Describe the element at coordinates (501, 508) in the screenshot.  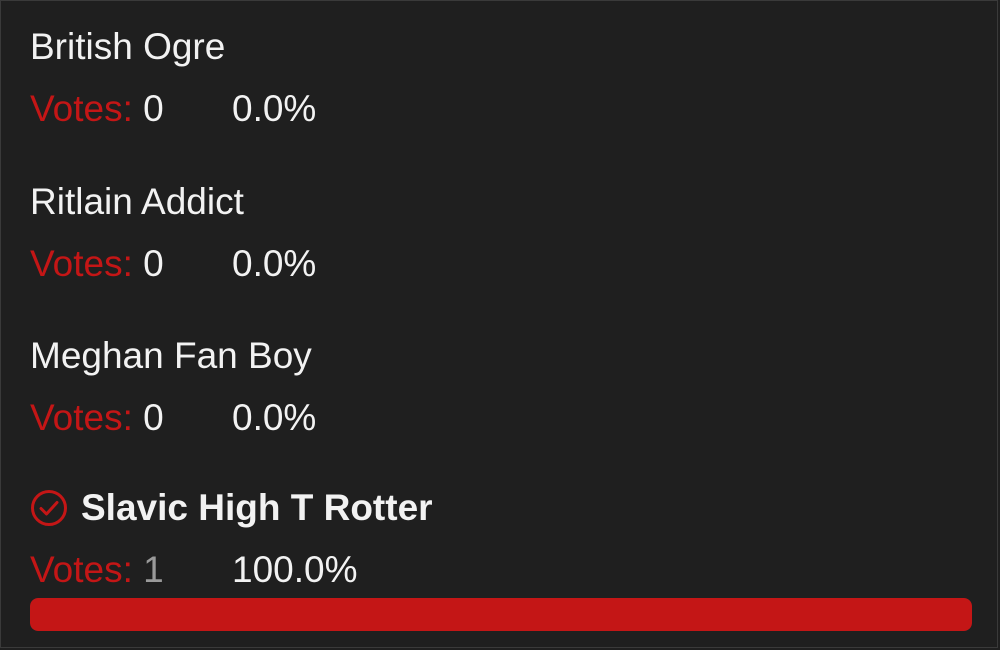
I see `option-name-row: Slavic High T Rotter` at that location.